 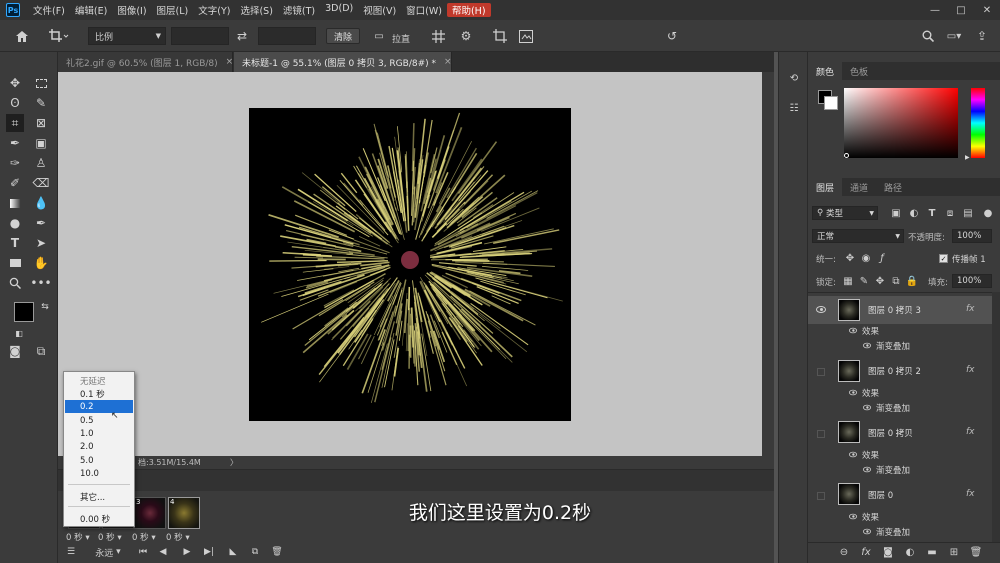 What do you see at coordinates (996, 417) in the screenshot?
I see `layers-scrollbar` at bounding box center [996, 417].